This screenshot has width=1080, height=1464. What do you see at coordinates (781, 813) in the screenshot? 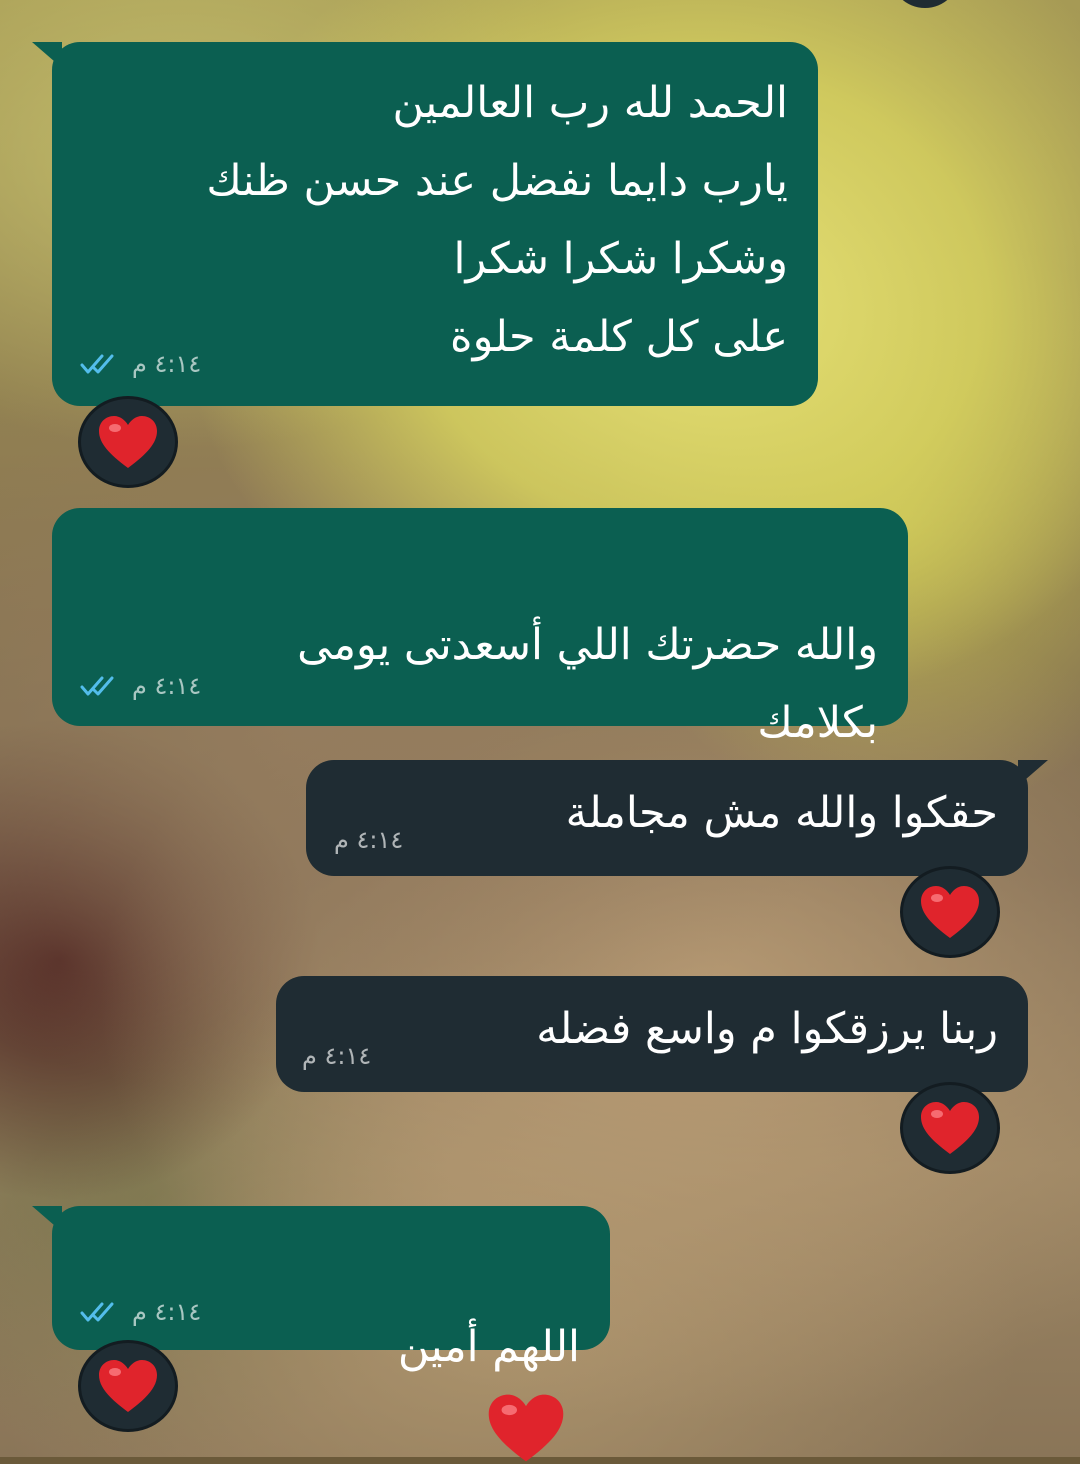
I see `message-text: حقكوا والله مش مجاملة` at bounding box center [781, 813].